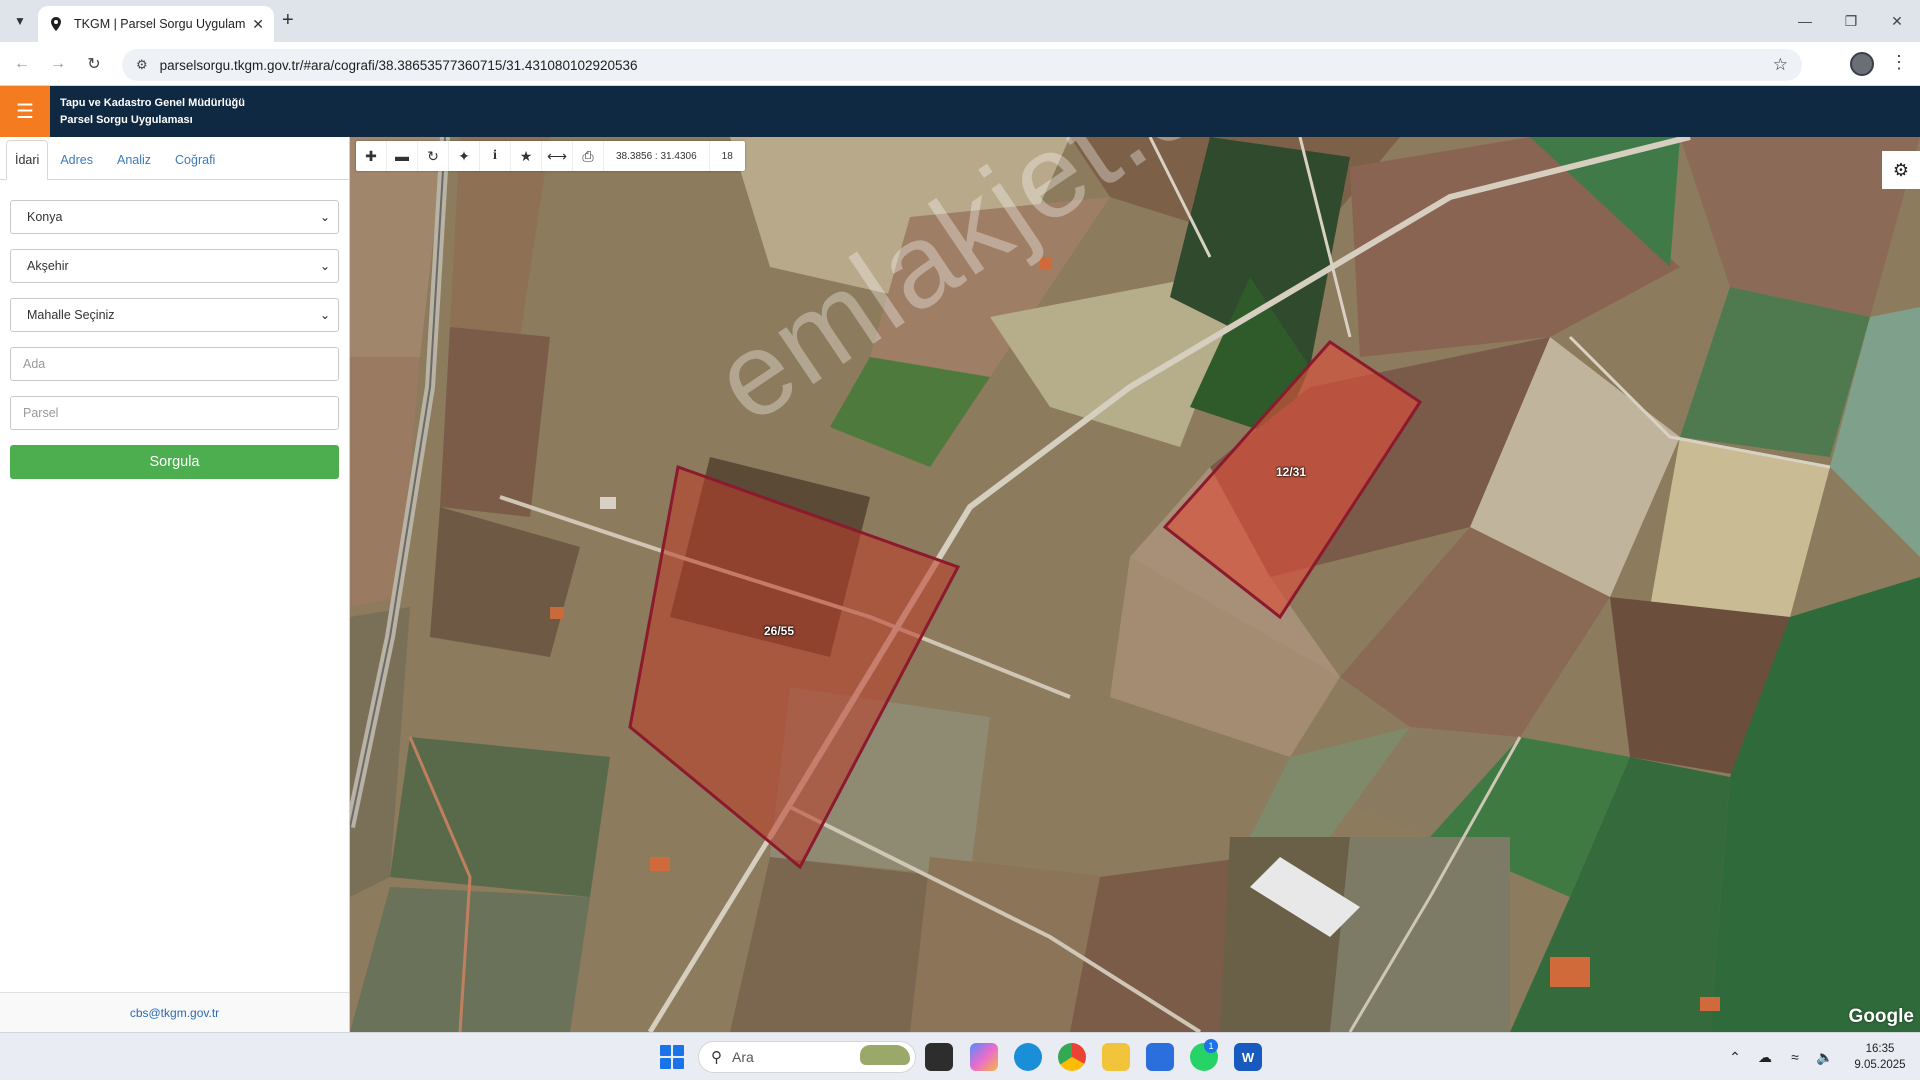 This screenshot has height=1081, width=1920. Describe the element at coordinates (495, 156) in the screenshot. I see `info-icon: i` at that location.